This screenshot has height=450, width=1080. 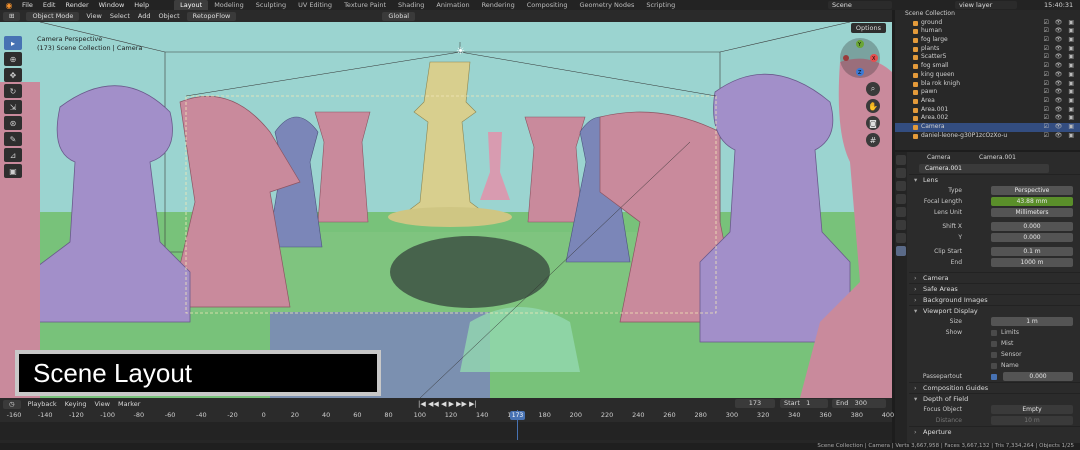 I want to click on select-box-tool-icon: ▸, so click(x=13, y=43).